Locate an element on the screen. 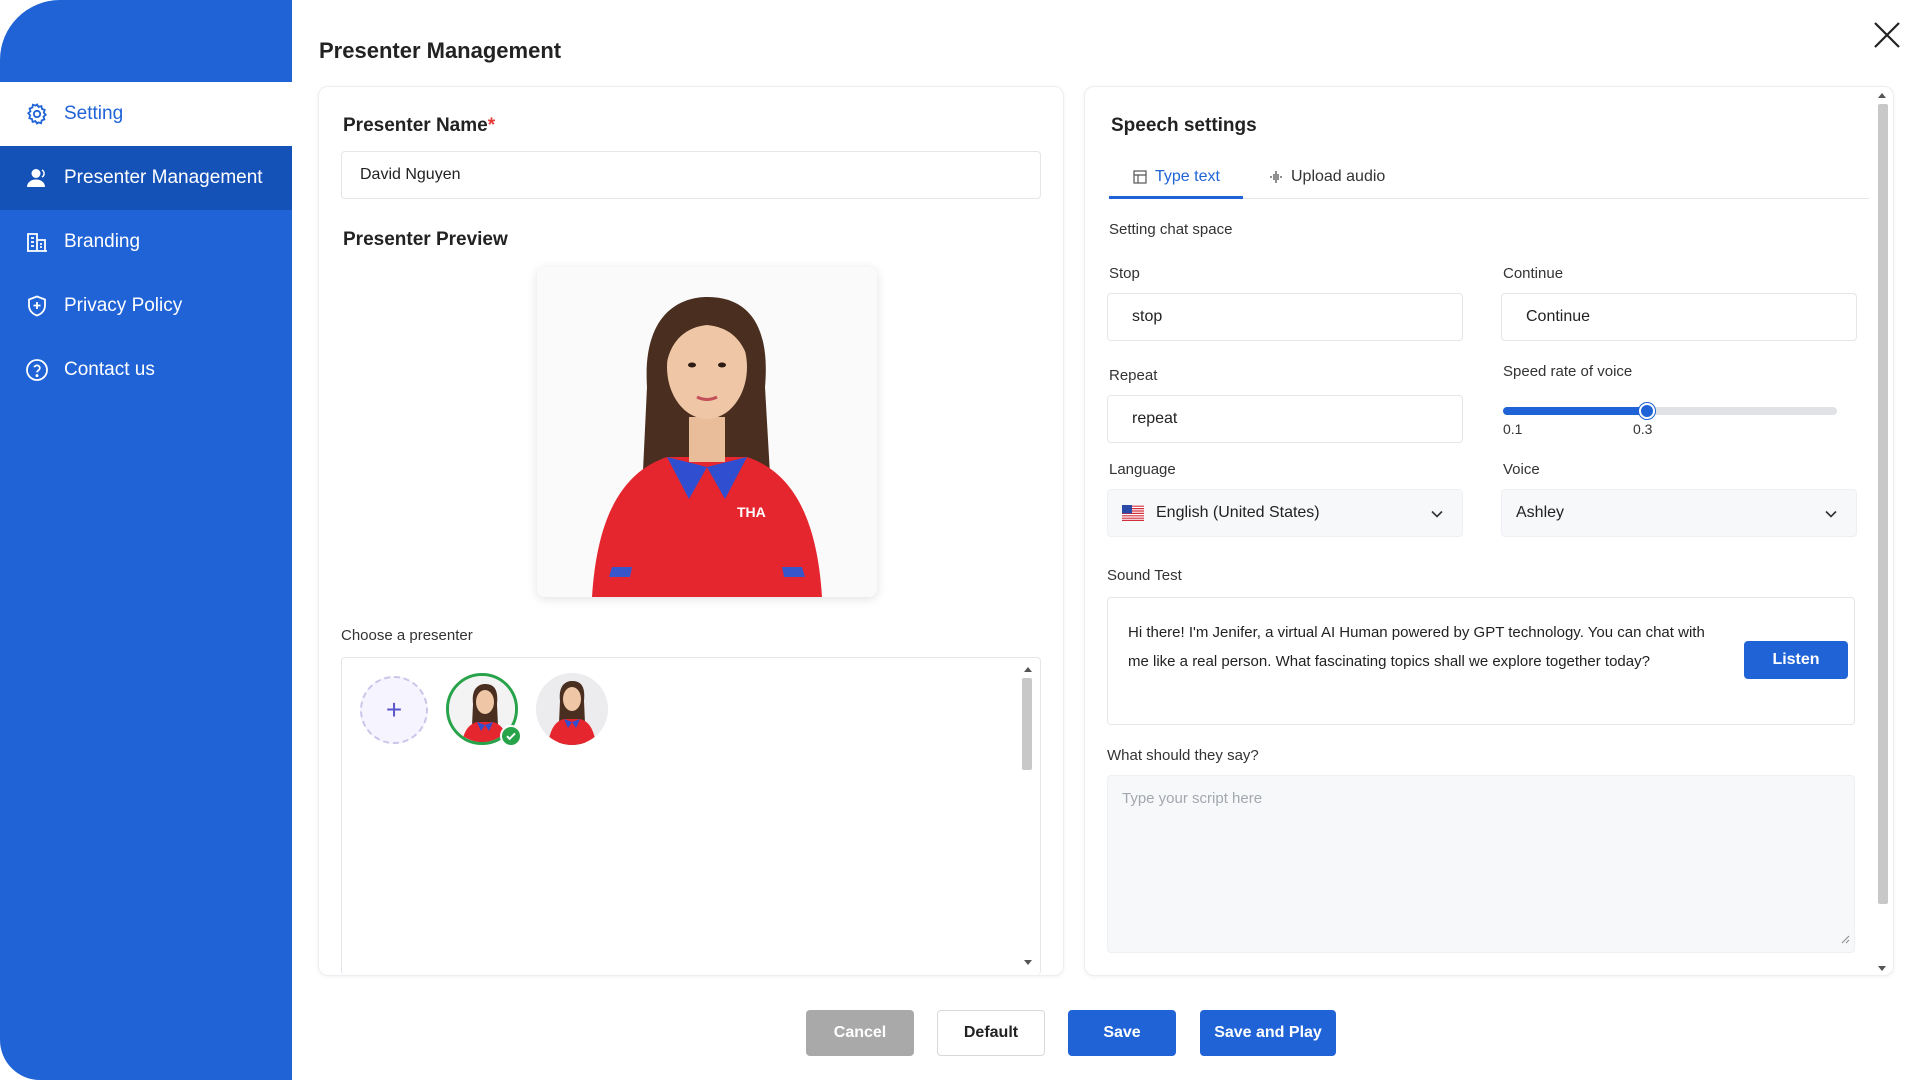  close-icon is located at coordinates (1887, 35).